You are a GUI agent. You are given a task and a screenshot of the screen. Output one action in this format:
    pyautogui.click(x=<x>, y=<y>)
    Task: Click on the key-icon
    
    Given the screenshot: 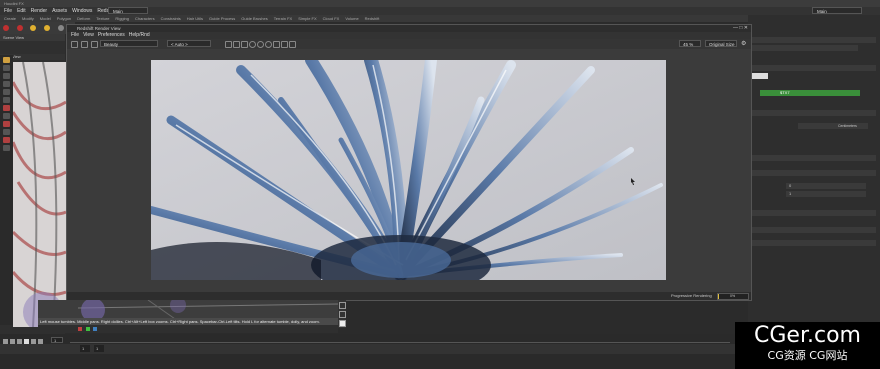 What is the action you would take?
    pyautogui.click(x=87, y=329)
    